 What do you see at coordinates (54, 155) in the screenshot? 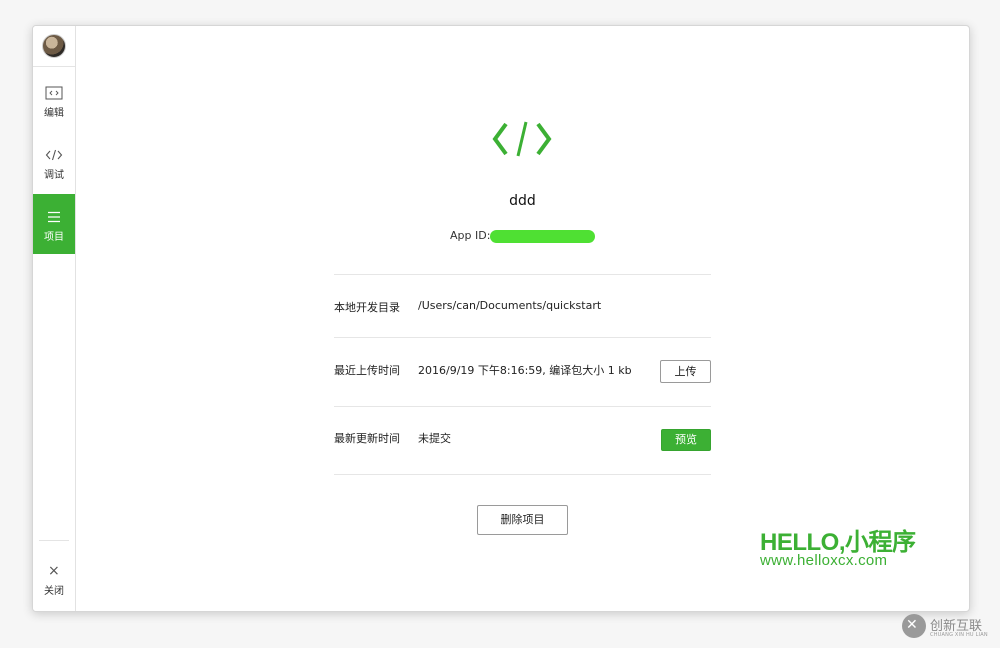
I see `debug-code-icon` at bounding box center [54, 155].